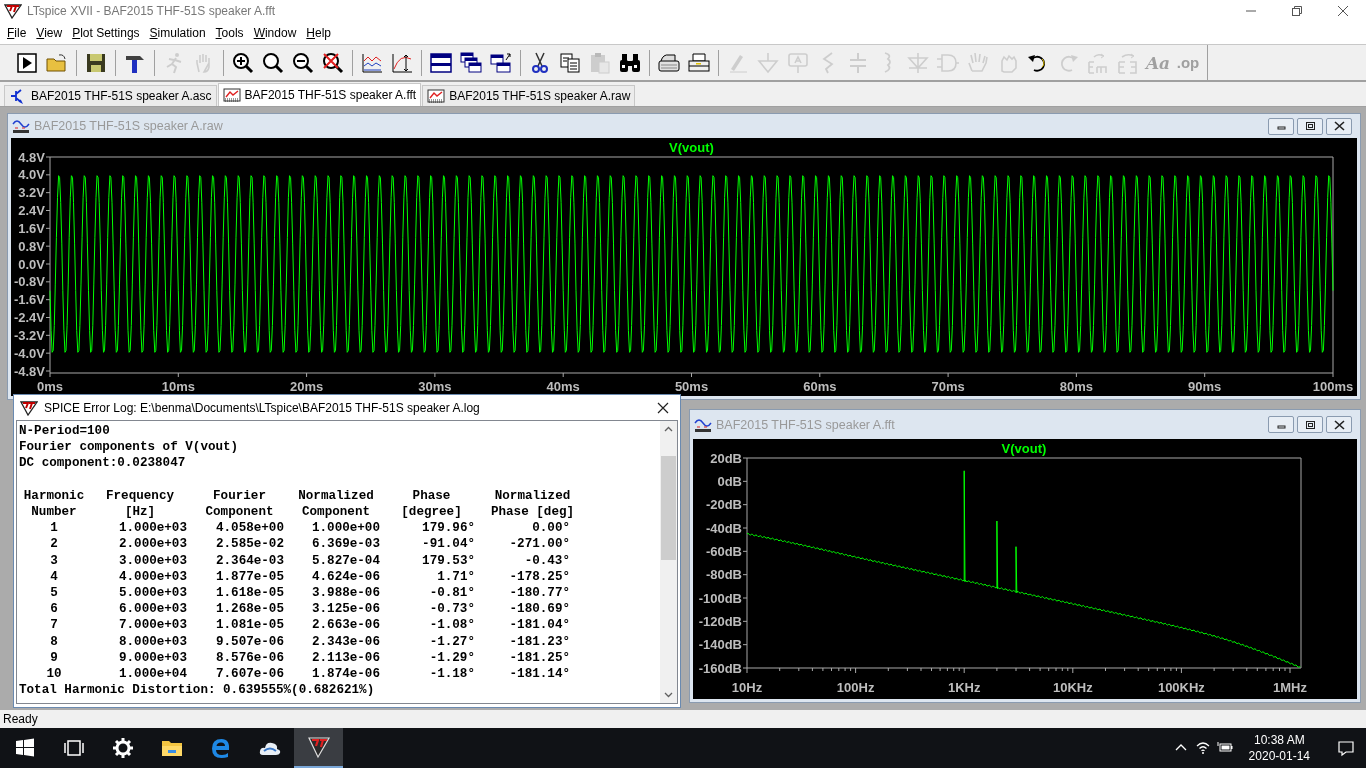 The height and width of the screenshot is (768, 1366). I want to click on clock-time: 10:38 AM, so click(1279, 740).